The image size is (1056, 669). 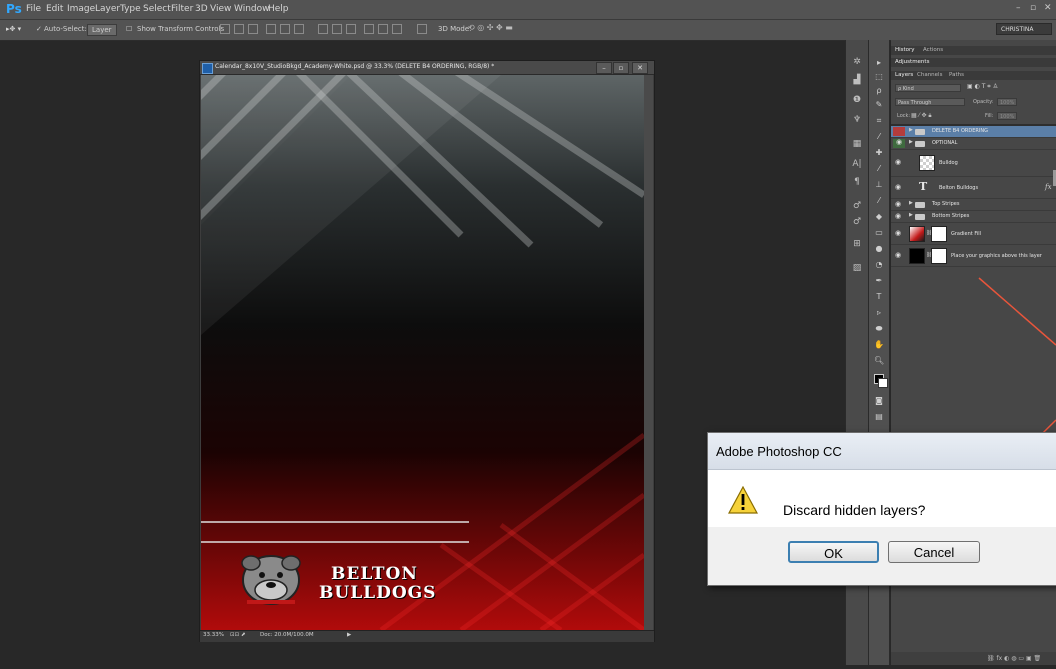 What do you see at coordinates (743, 500) in the screenshot?
I see `warning-icon` at bounding box center [743, 500].